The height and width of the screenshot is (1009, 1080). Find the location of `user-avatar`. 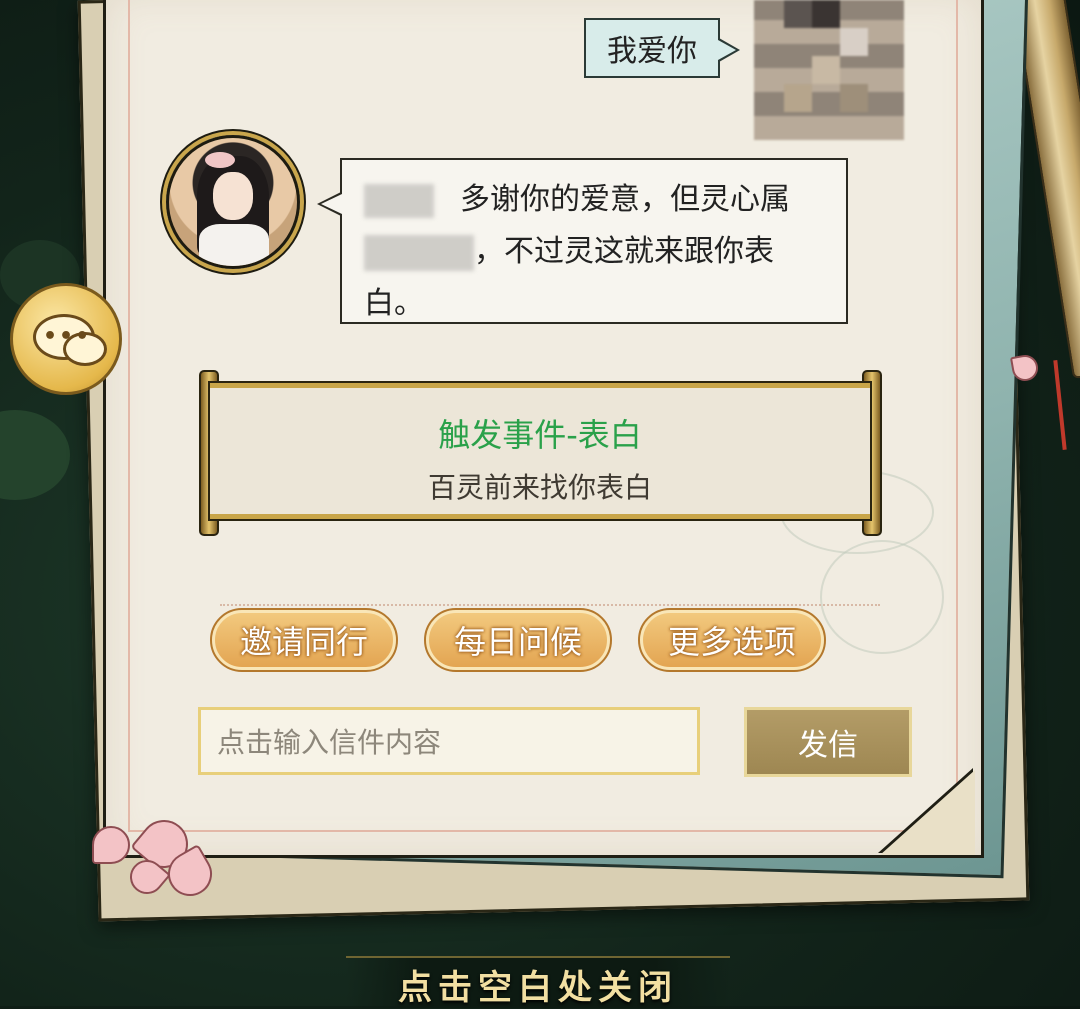

user-avatar is located at coordinates (829, 70).